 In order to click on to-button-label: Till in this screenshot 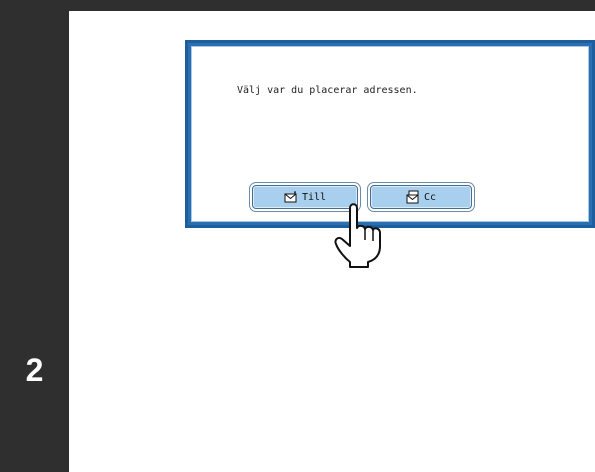, I will do `click(314, 197)`.